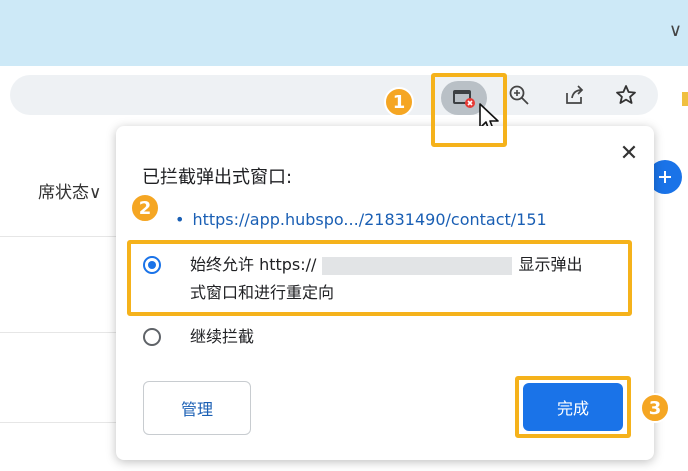 The image size is (688, 471). Describe the element at coordinates (665, 177) in the screenshot. I see `plus-icon` at that location.